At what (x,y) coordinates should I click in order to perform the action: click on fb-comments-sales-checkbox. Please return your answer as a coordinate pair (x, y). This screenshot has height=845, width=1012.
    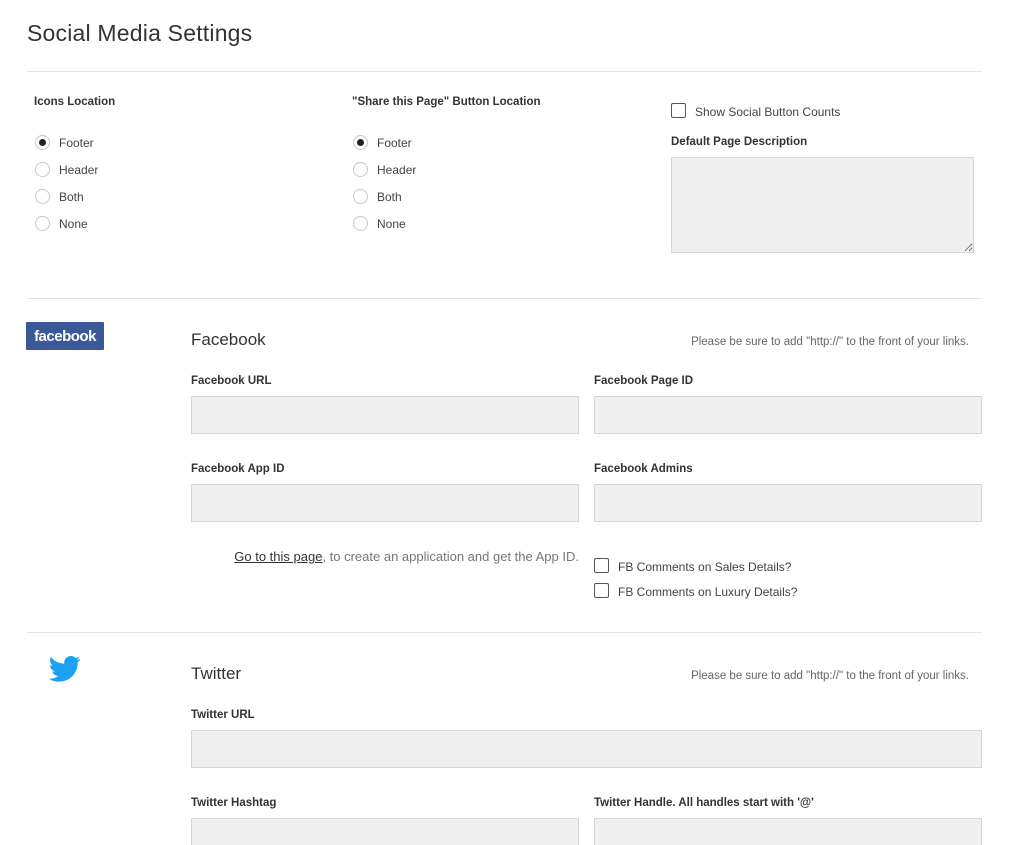
    Looking at the image, I should click on (601, 565).